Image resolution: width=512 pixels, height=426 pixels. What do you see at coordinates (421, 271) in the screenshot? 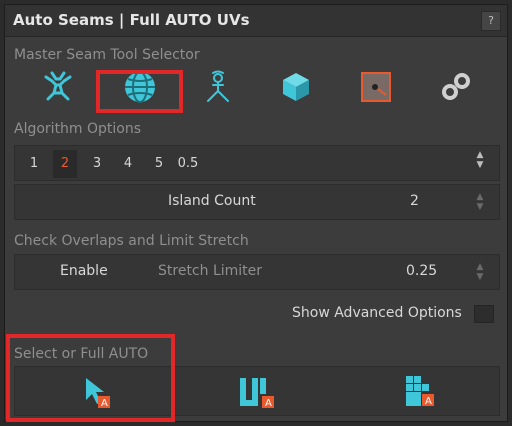
I see `stretch-limiter-value: 0.25` at bounding box center [421, 271].